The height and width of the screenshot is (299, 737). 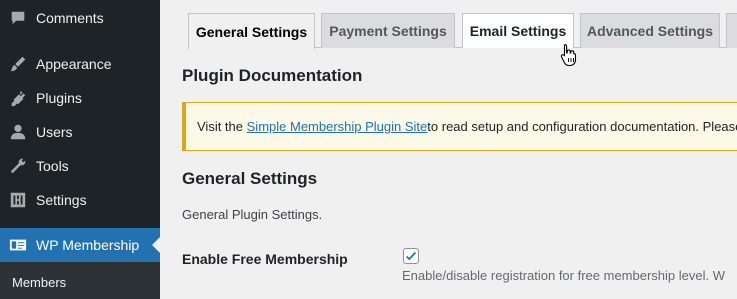 I want to click on tab-email-settings: Email Settings, so click(x=518, y=30).